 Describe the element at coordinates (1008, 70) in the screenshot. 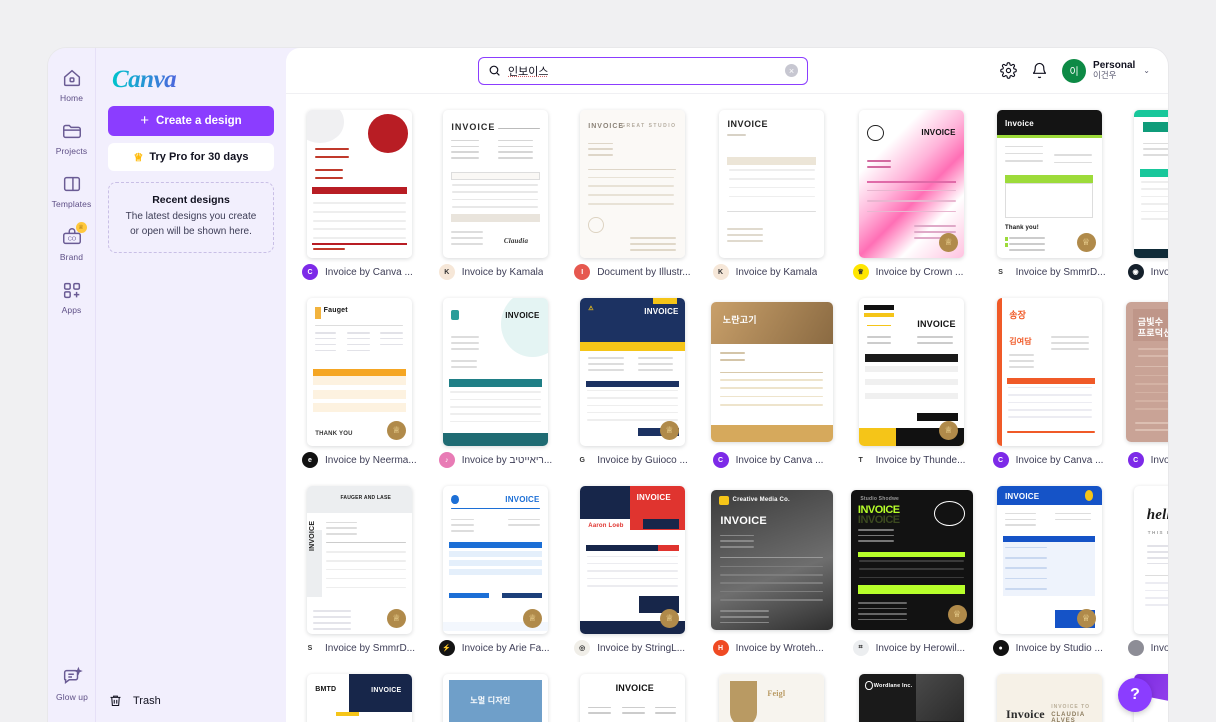

I see `settings-gear-icon` at that location.